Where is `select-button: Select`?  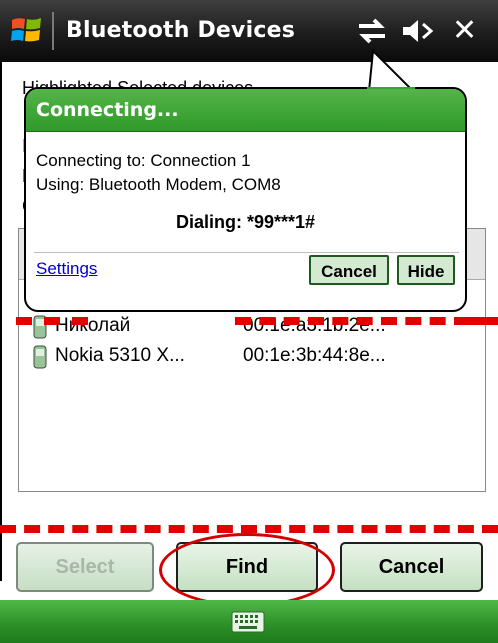
select-button: Select is located at coordinates (85, 567).